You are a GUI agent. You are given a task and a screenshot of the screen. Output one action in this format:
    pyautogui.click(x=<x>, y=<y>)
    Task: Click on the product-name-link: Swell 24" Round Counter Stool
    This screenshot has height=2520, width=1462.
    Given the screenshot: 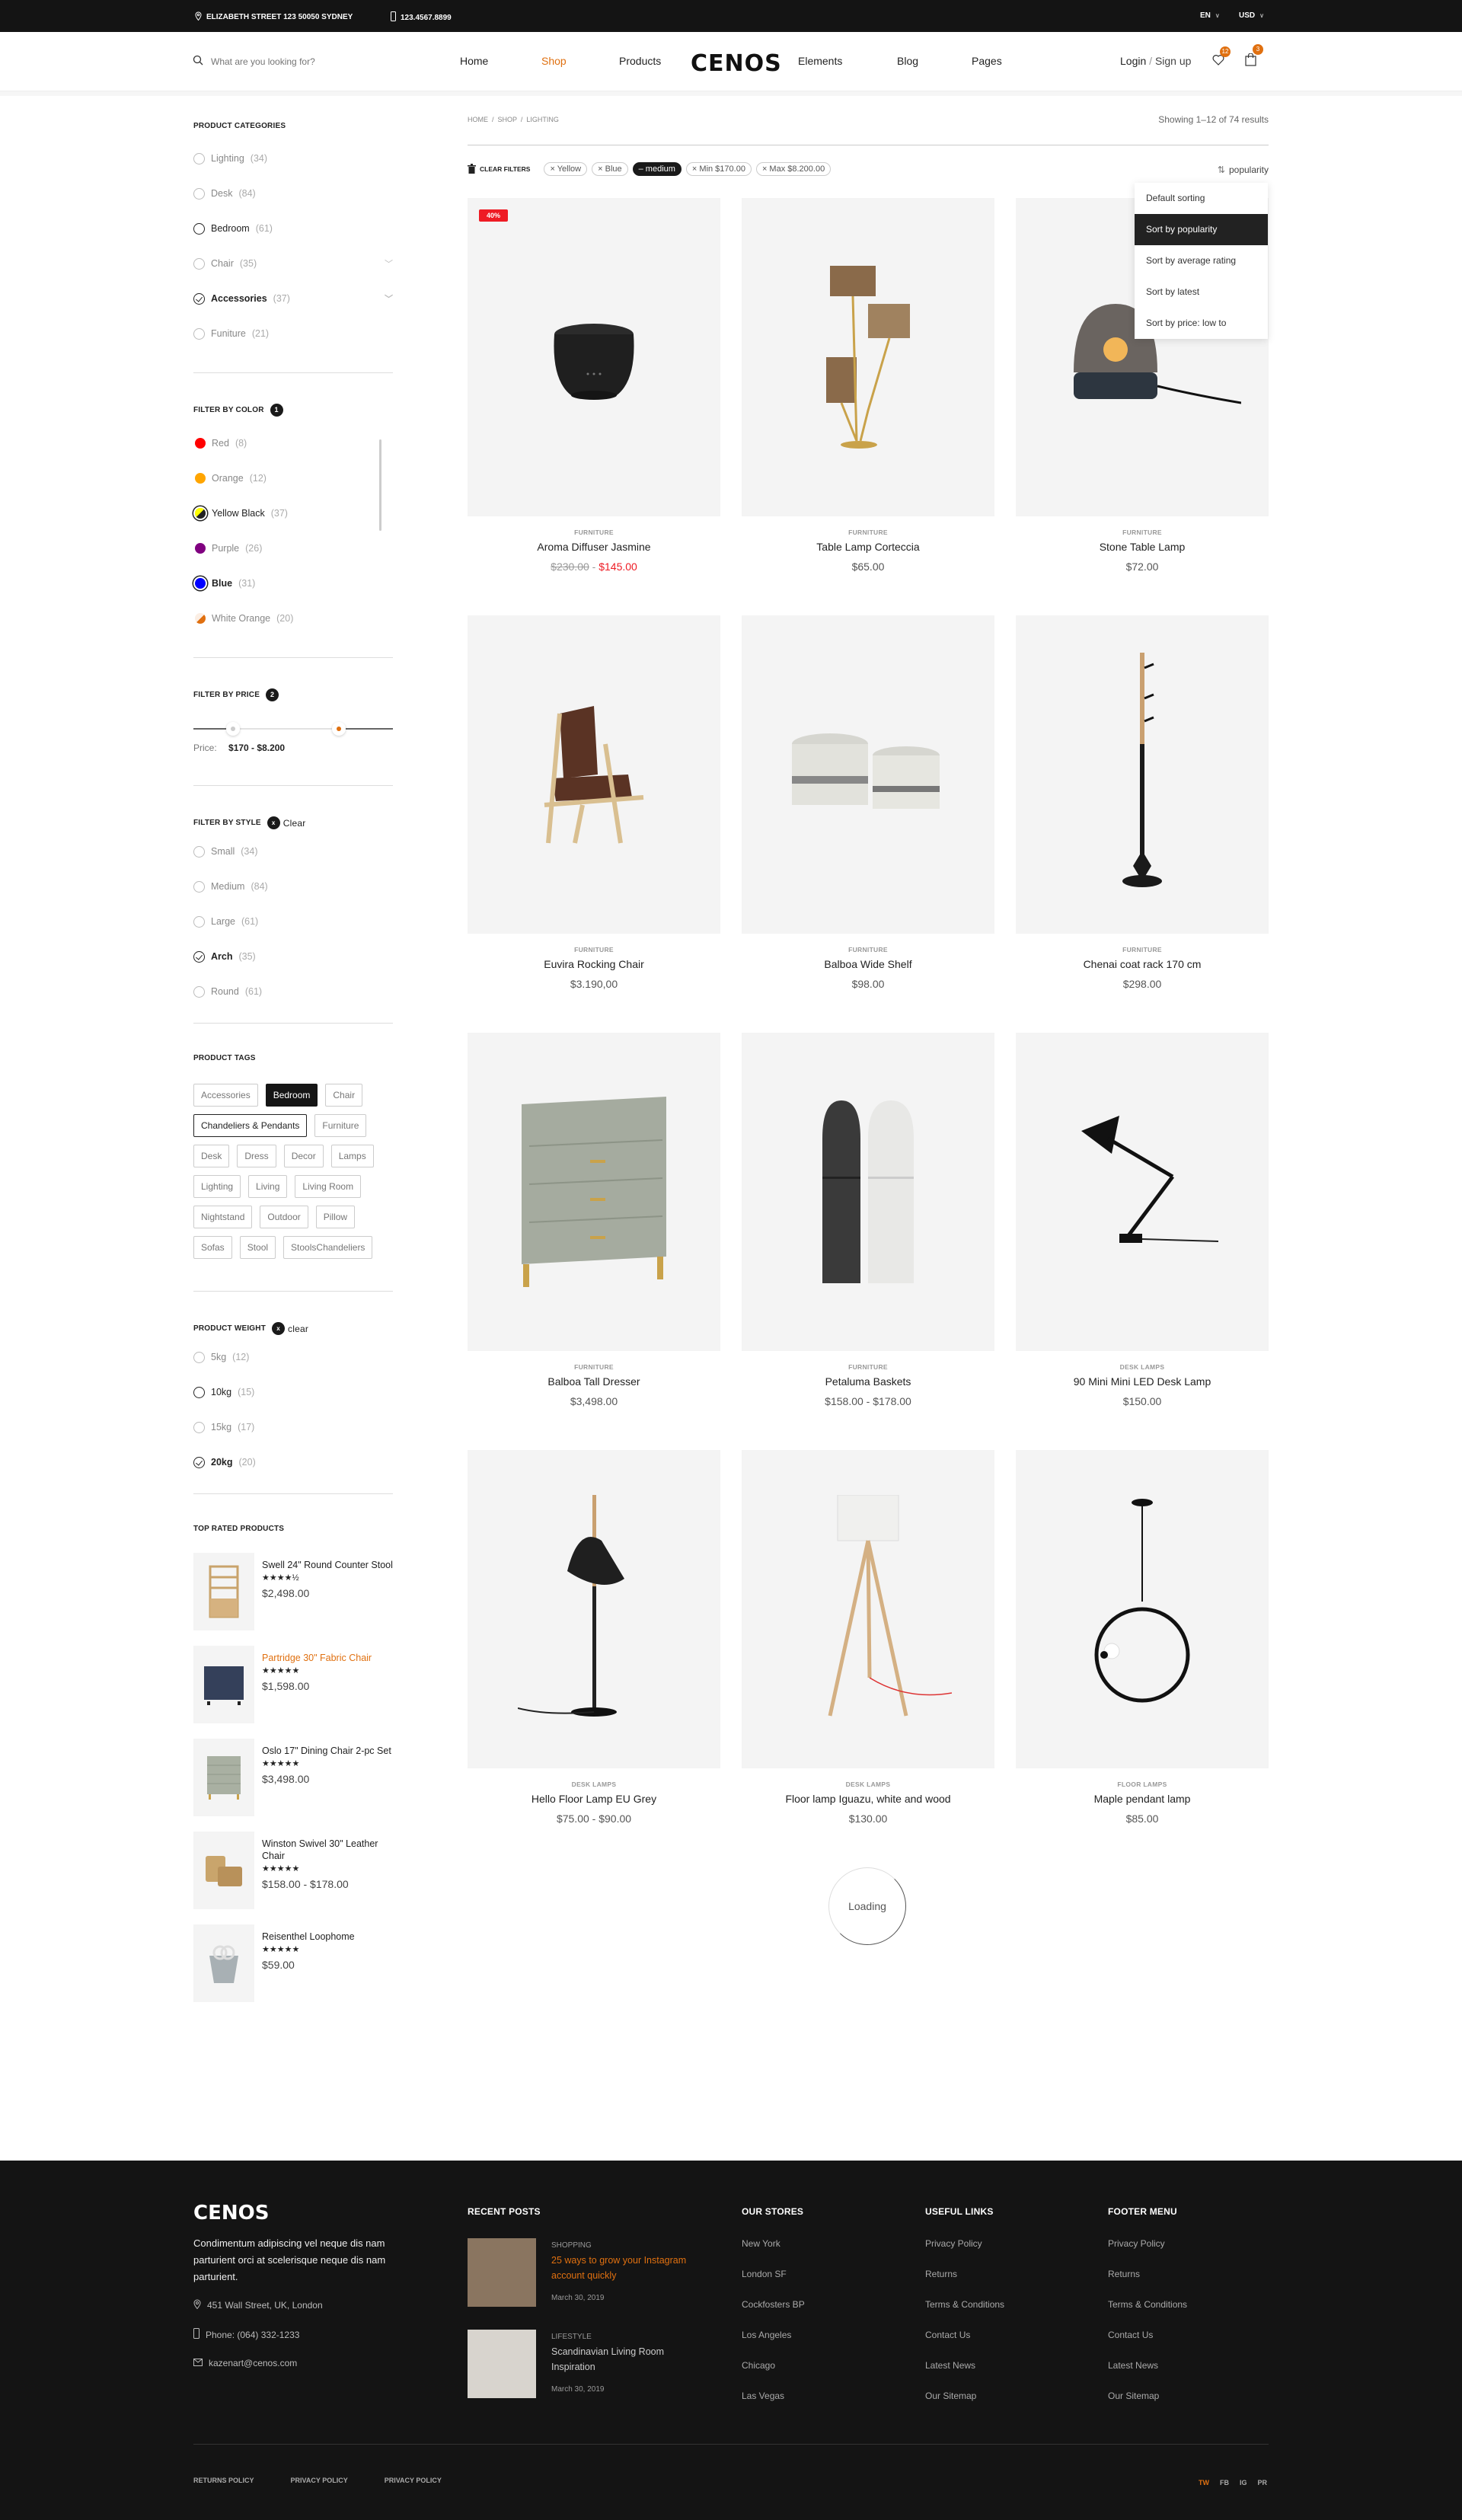 What is the action you would take?
    pyautogui.click(x=327, y=1565)
    